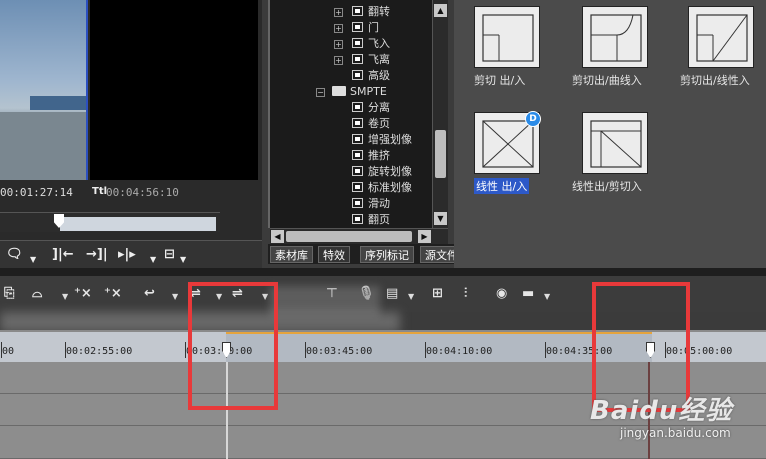 This screenshot has height=459, width=766. I want to click on watermark-url: jingyan.baidu.com, so click(675, 433).